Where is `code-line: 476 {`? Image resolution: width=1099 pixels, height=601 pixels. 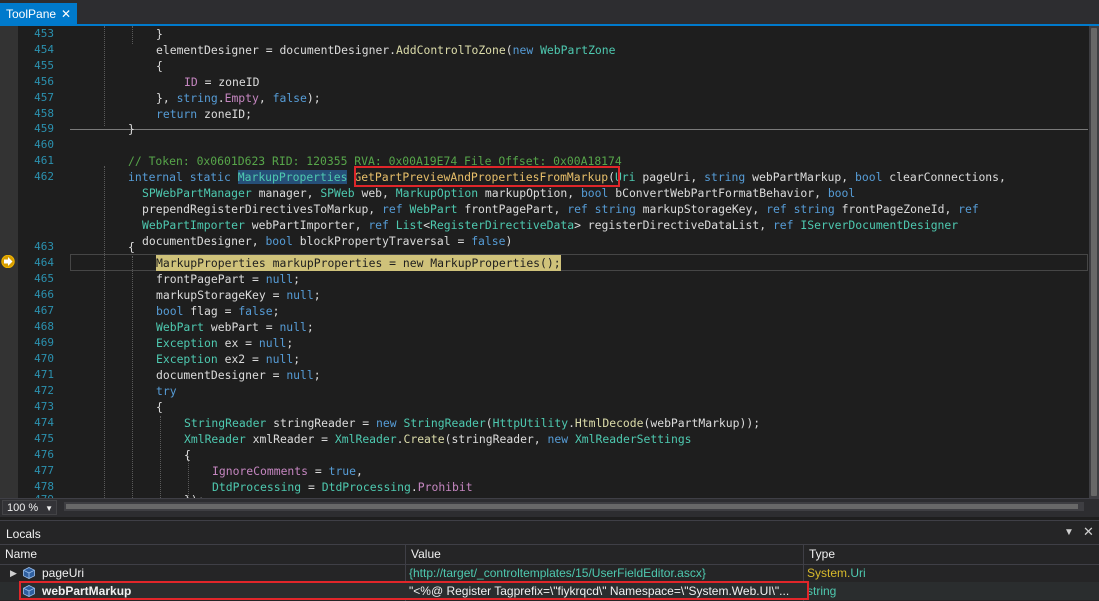 code-line: 476 { is located at coordinates (545, 455).